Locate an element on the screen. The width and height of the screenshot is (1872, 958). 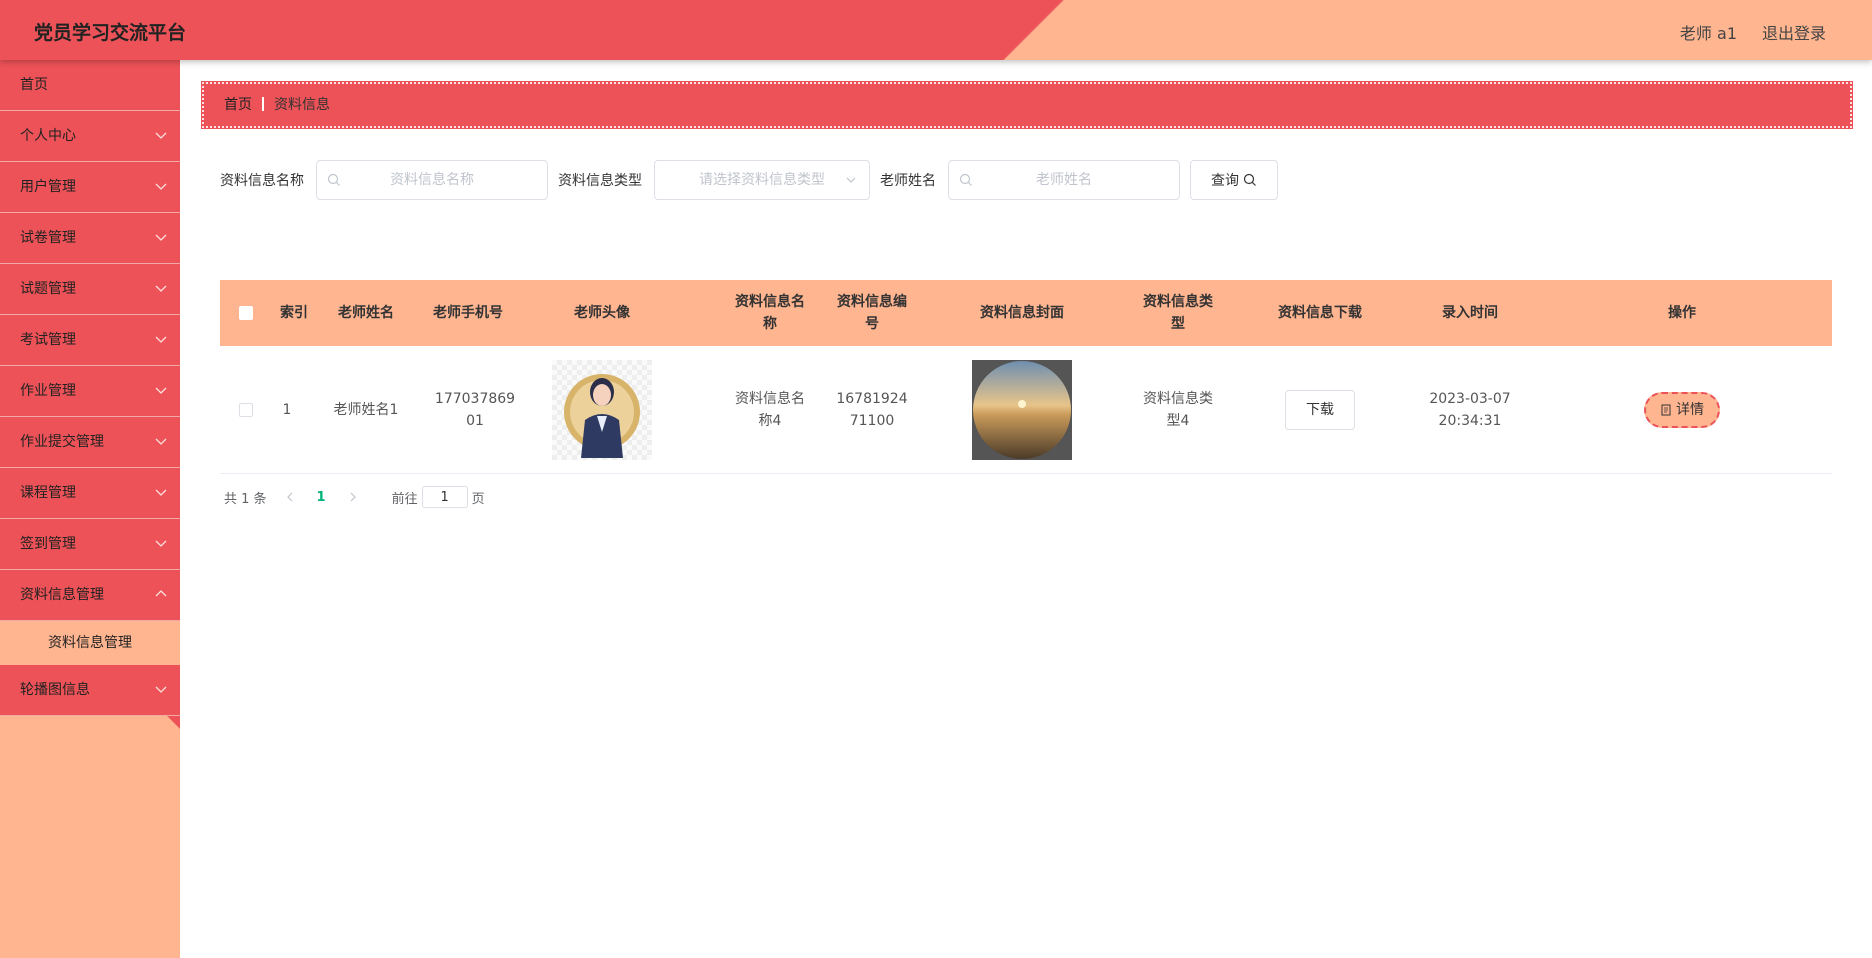
header-entry-time: 录入时间 is located at coordinates (1470, 313).